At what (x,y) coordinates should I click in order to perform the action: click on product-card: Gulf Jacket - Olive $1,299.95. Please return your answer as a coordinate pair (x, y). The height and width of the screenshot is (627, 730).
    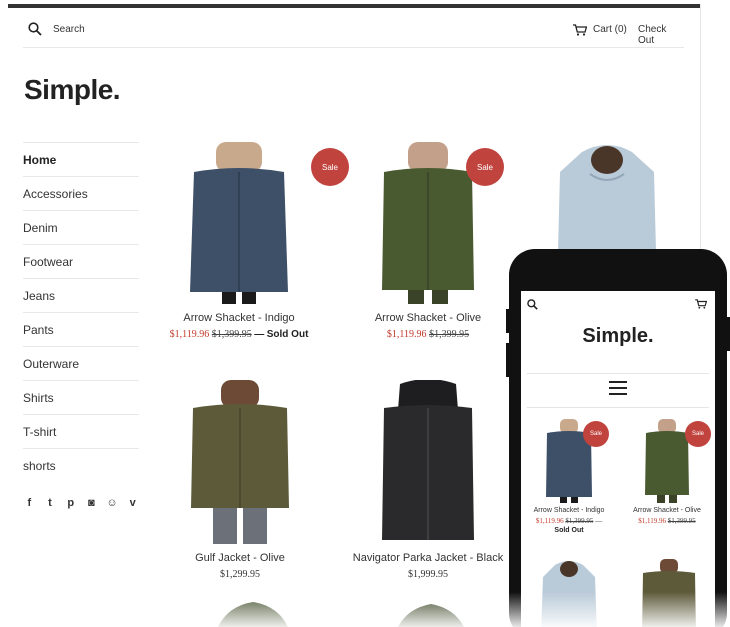
    Looking at the image, I should click on (240, 480).